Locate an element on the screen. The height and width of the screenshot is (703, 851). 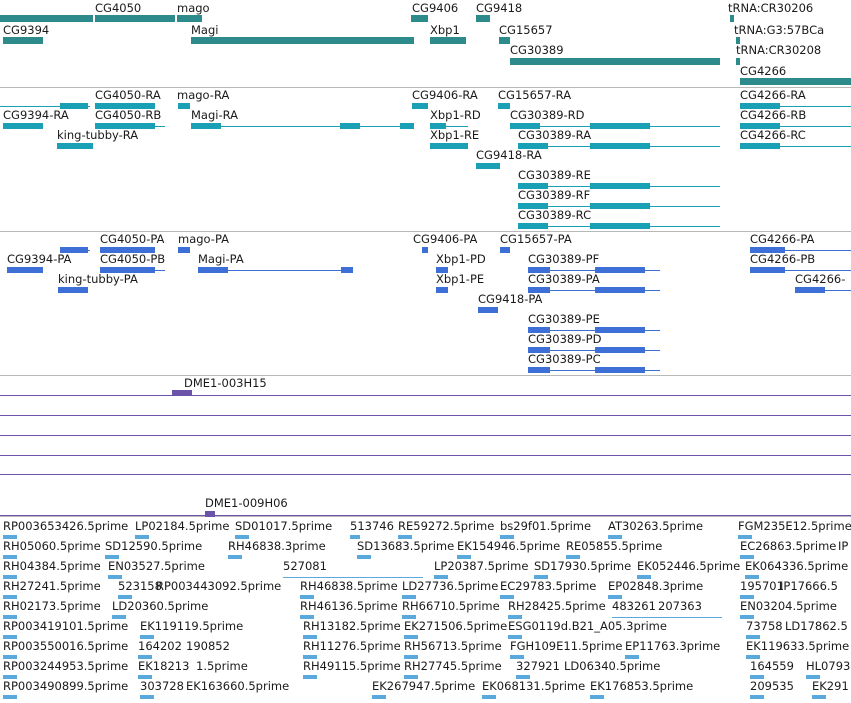
est-label: RH11276.5prime is located at coordinates (352, 646).